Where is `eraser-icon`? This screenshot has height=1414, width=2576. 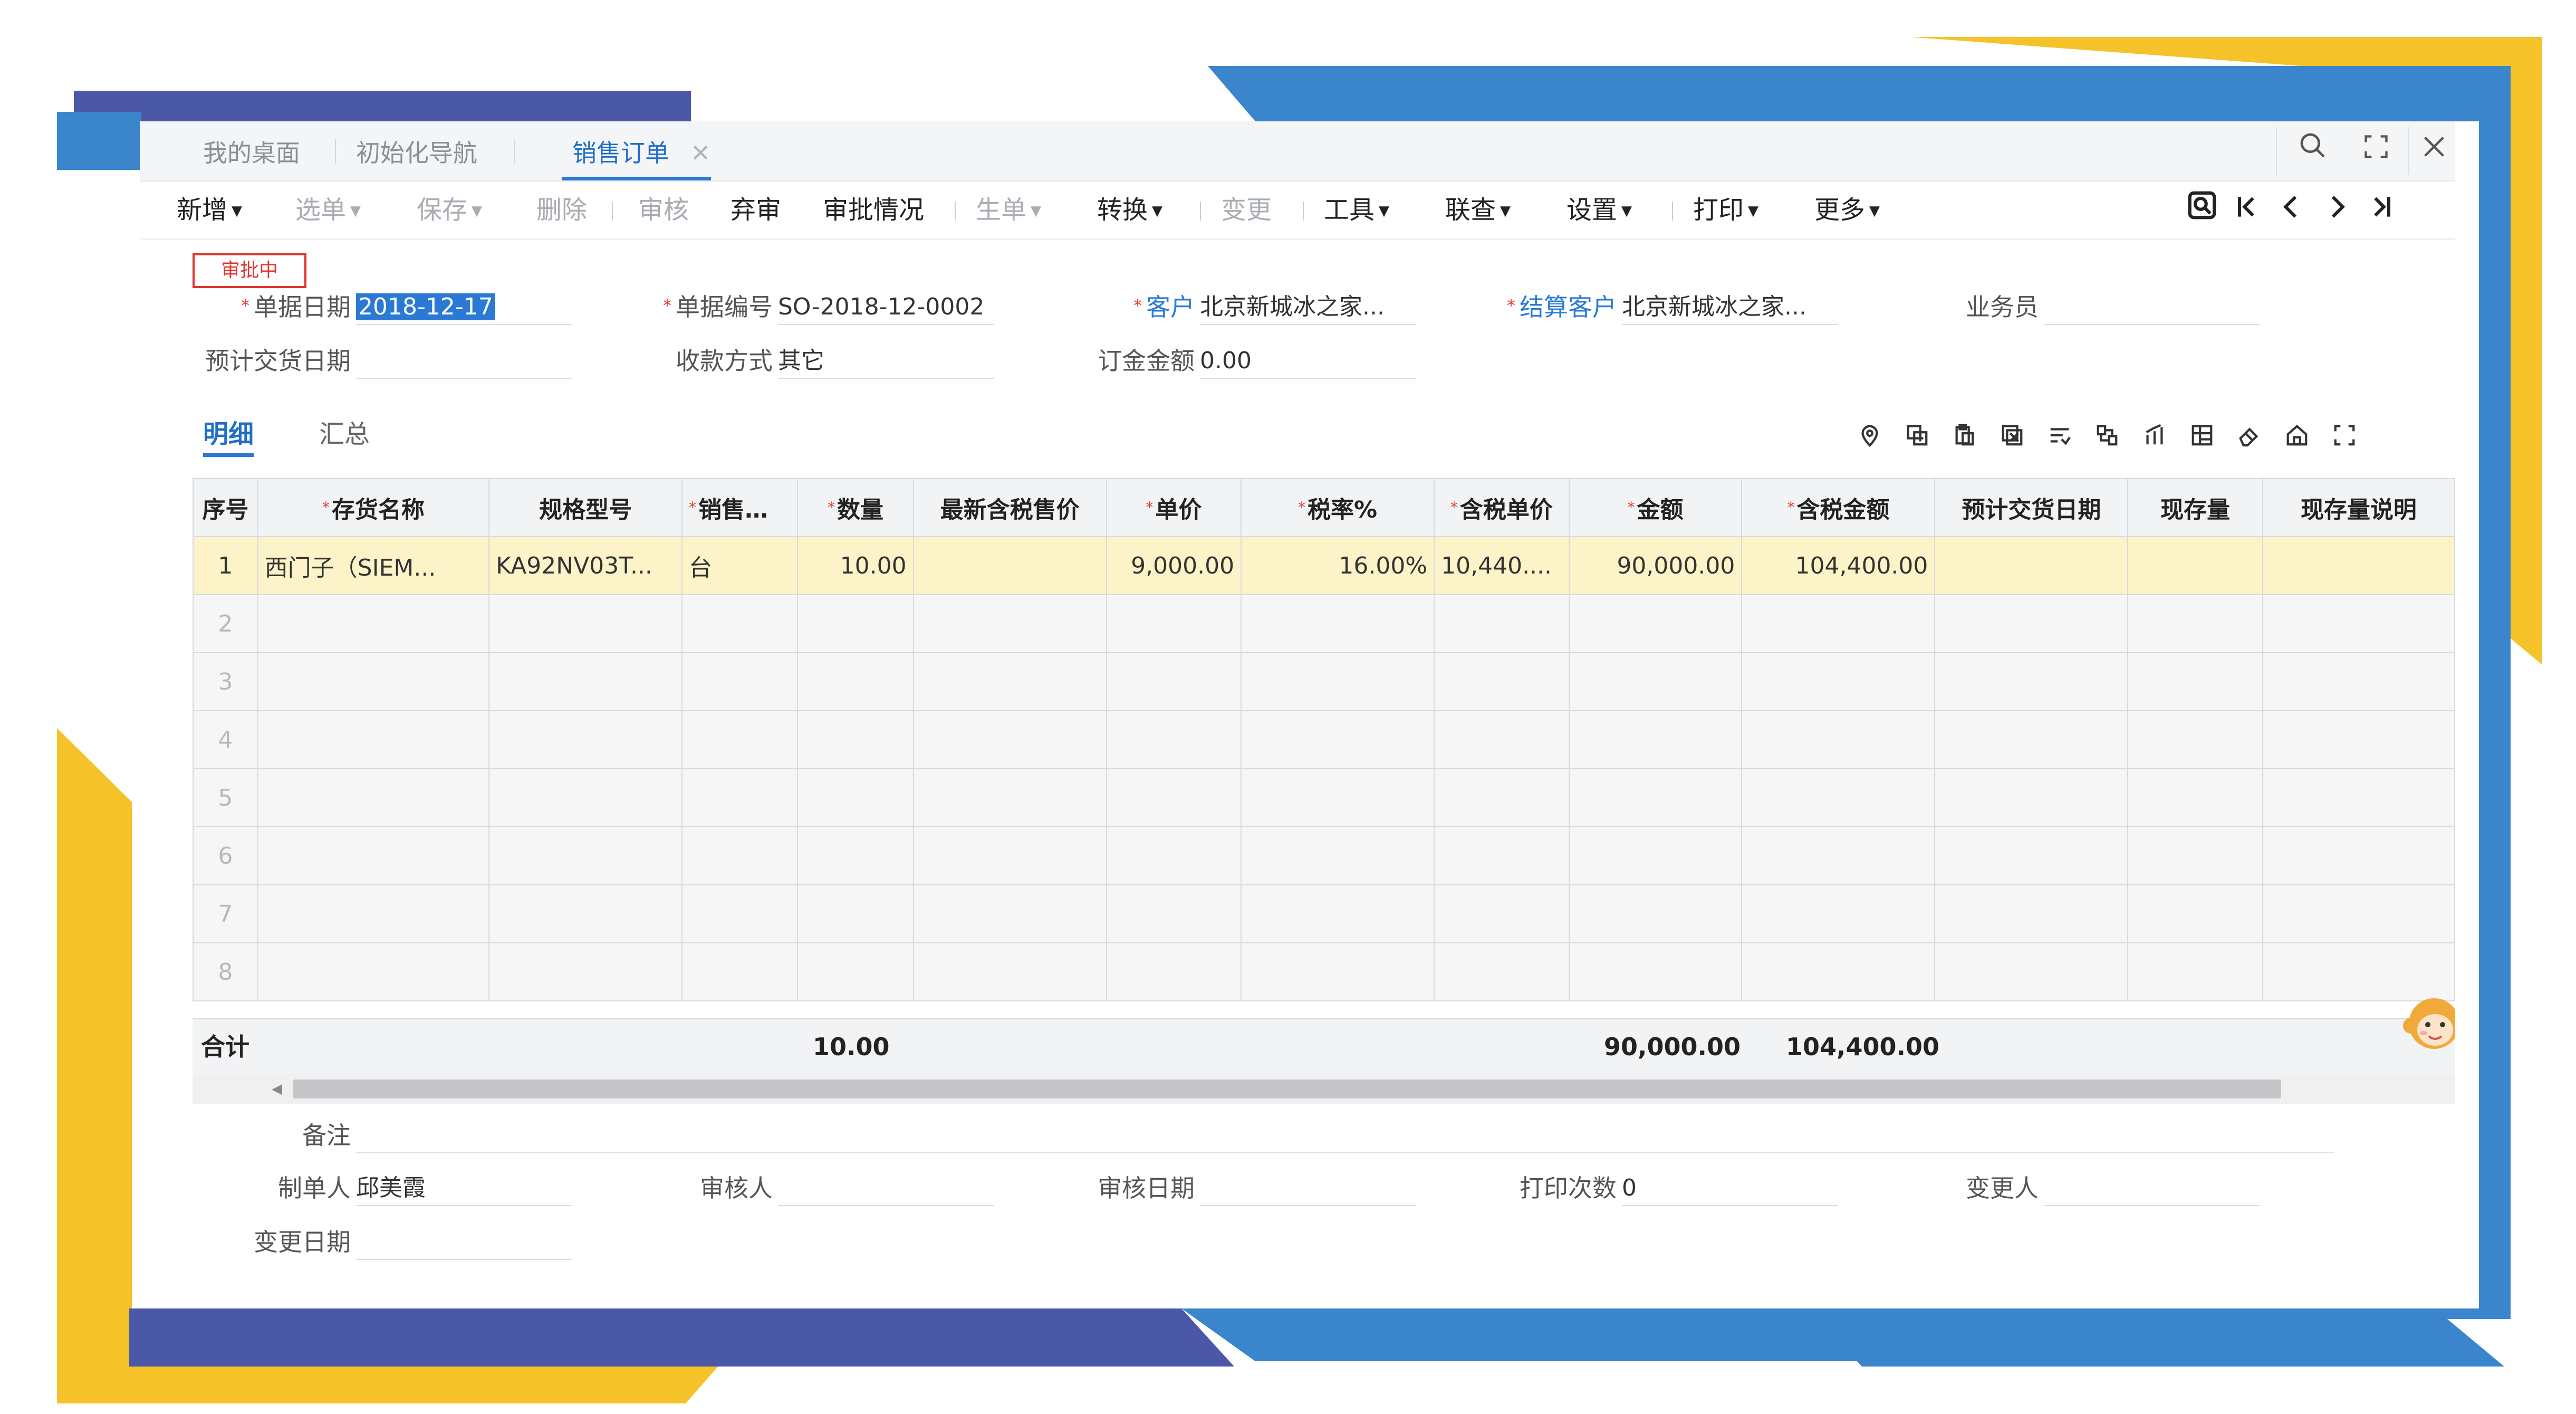 eraser-icon is located at coordinates (2249, 438).